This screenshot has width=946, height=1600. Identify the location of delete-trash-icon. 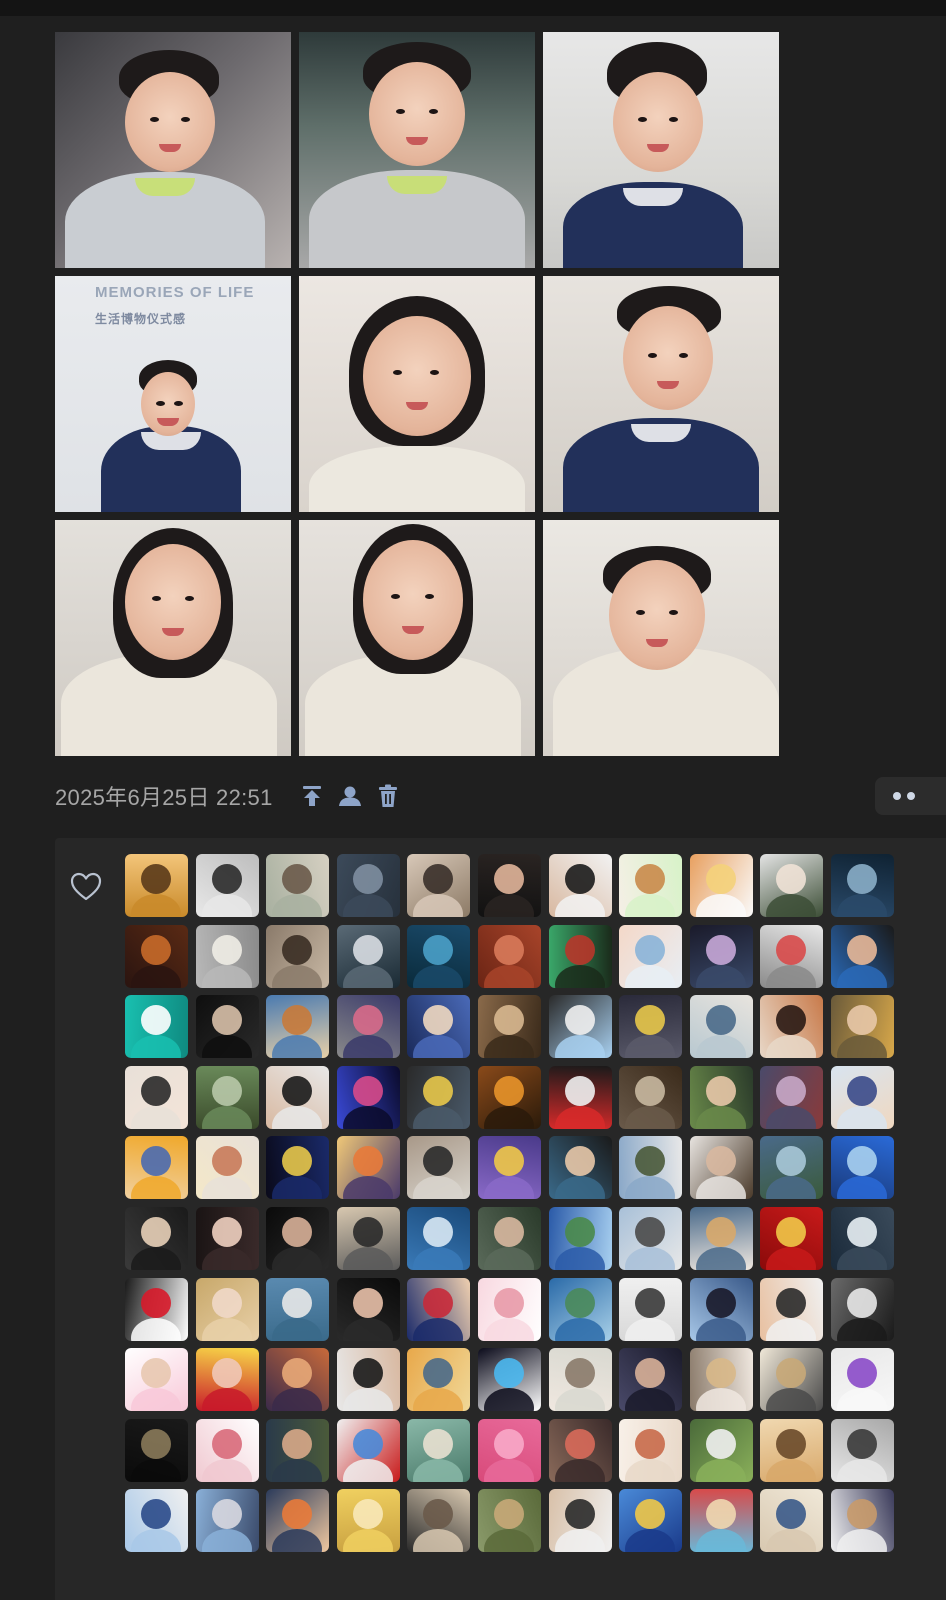
(388, 796).